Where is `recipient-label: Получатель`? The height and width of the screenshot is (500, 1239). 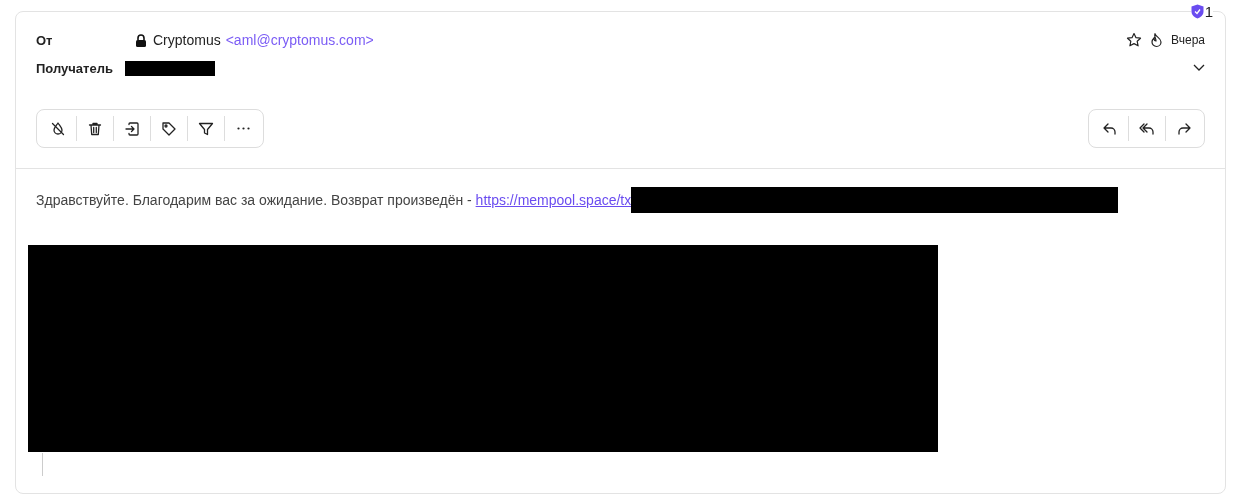 recipient-label: Получатель is located at coordinates (74, 68).